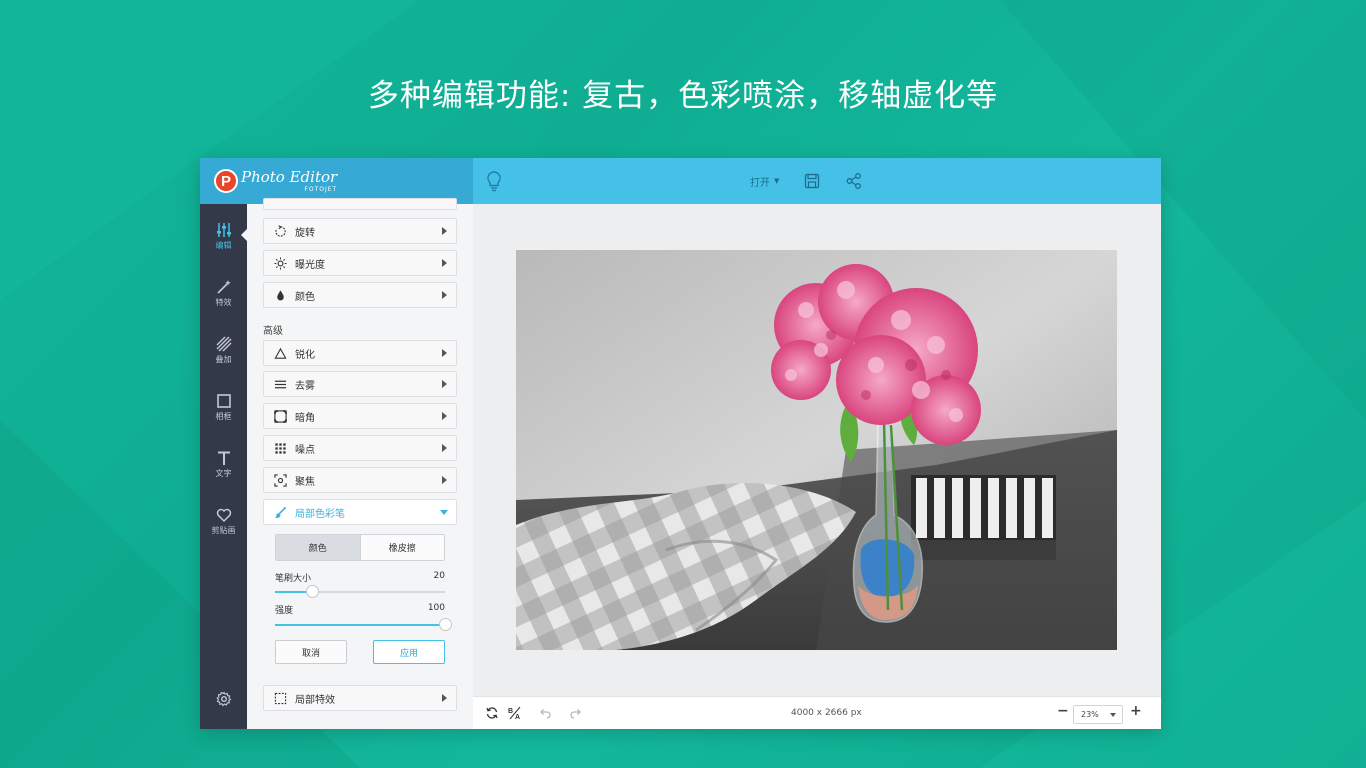 This screenshot has height=768, width=1366. What do you see at coordinates (280, 263) in the screenshot?
I see `sun-icon` at bounding box center [280, 263].